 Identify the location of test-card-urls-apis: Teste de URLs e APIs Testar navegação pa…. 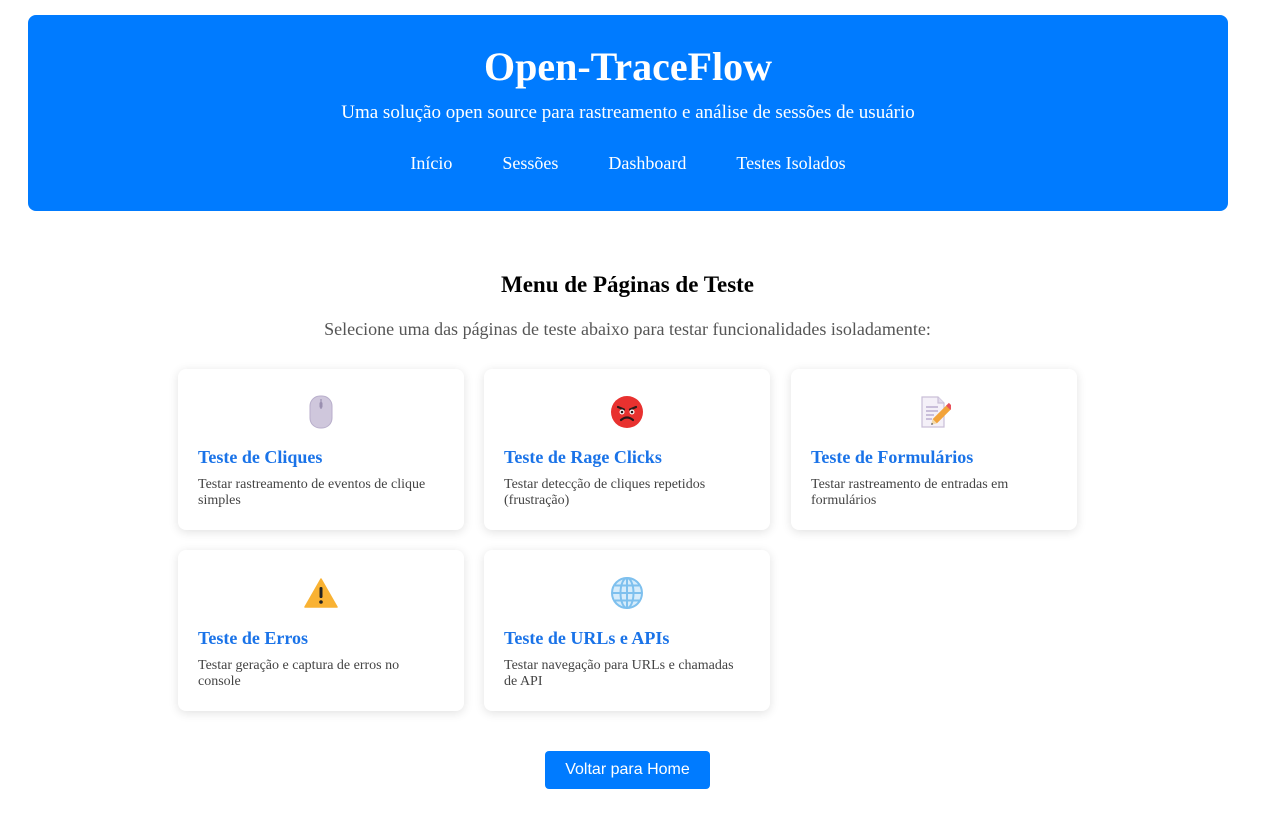
(627, 630).